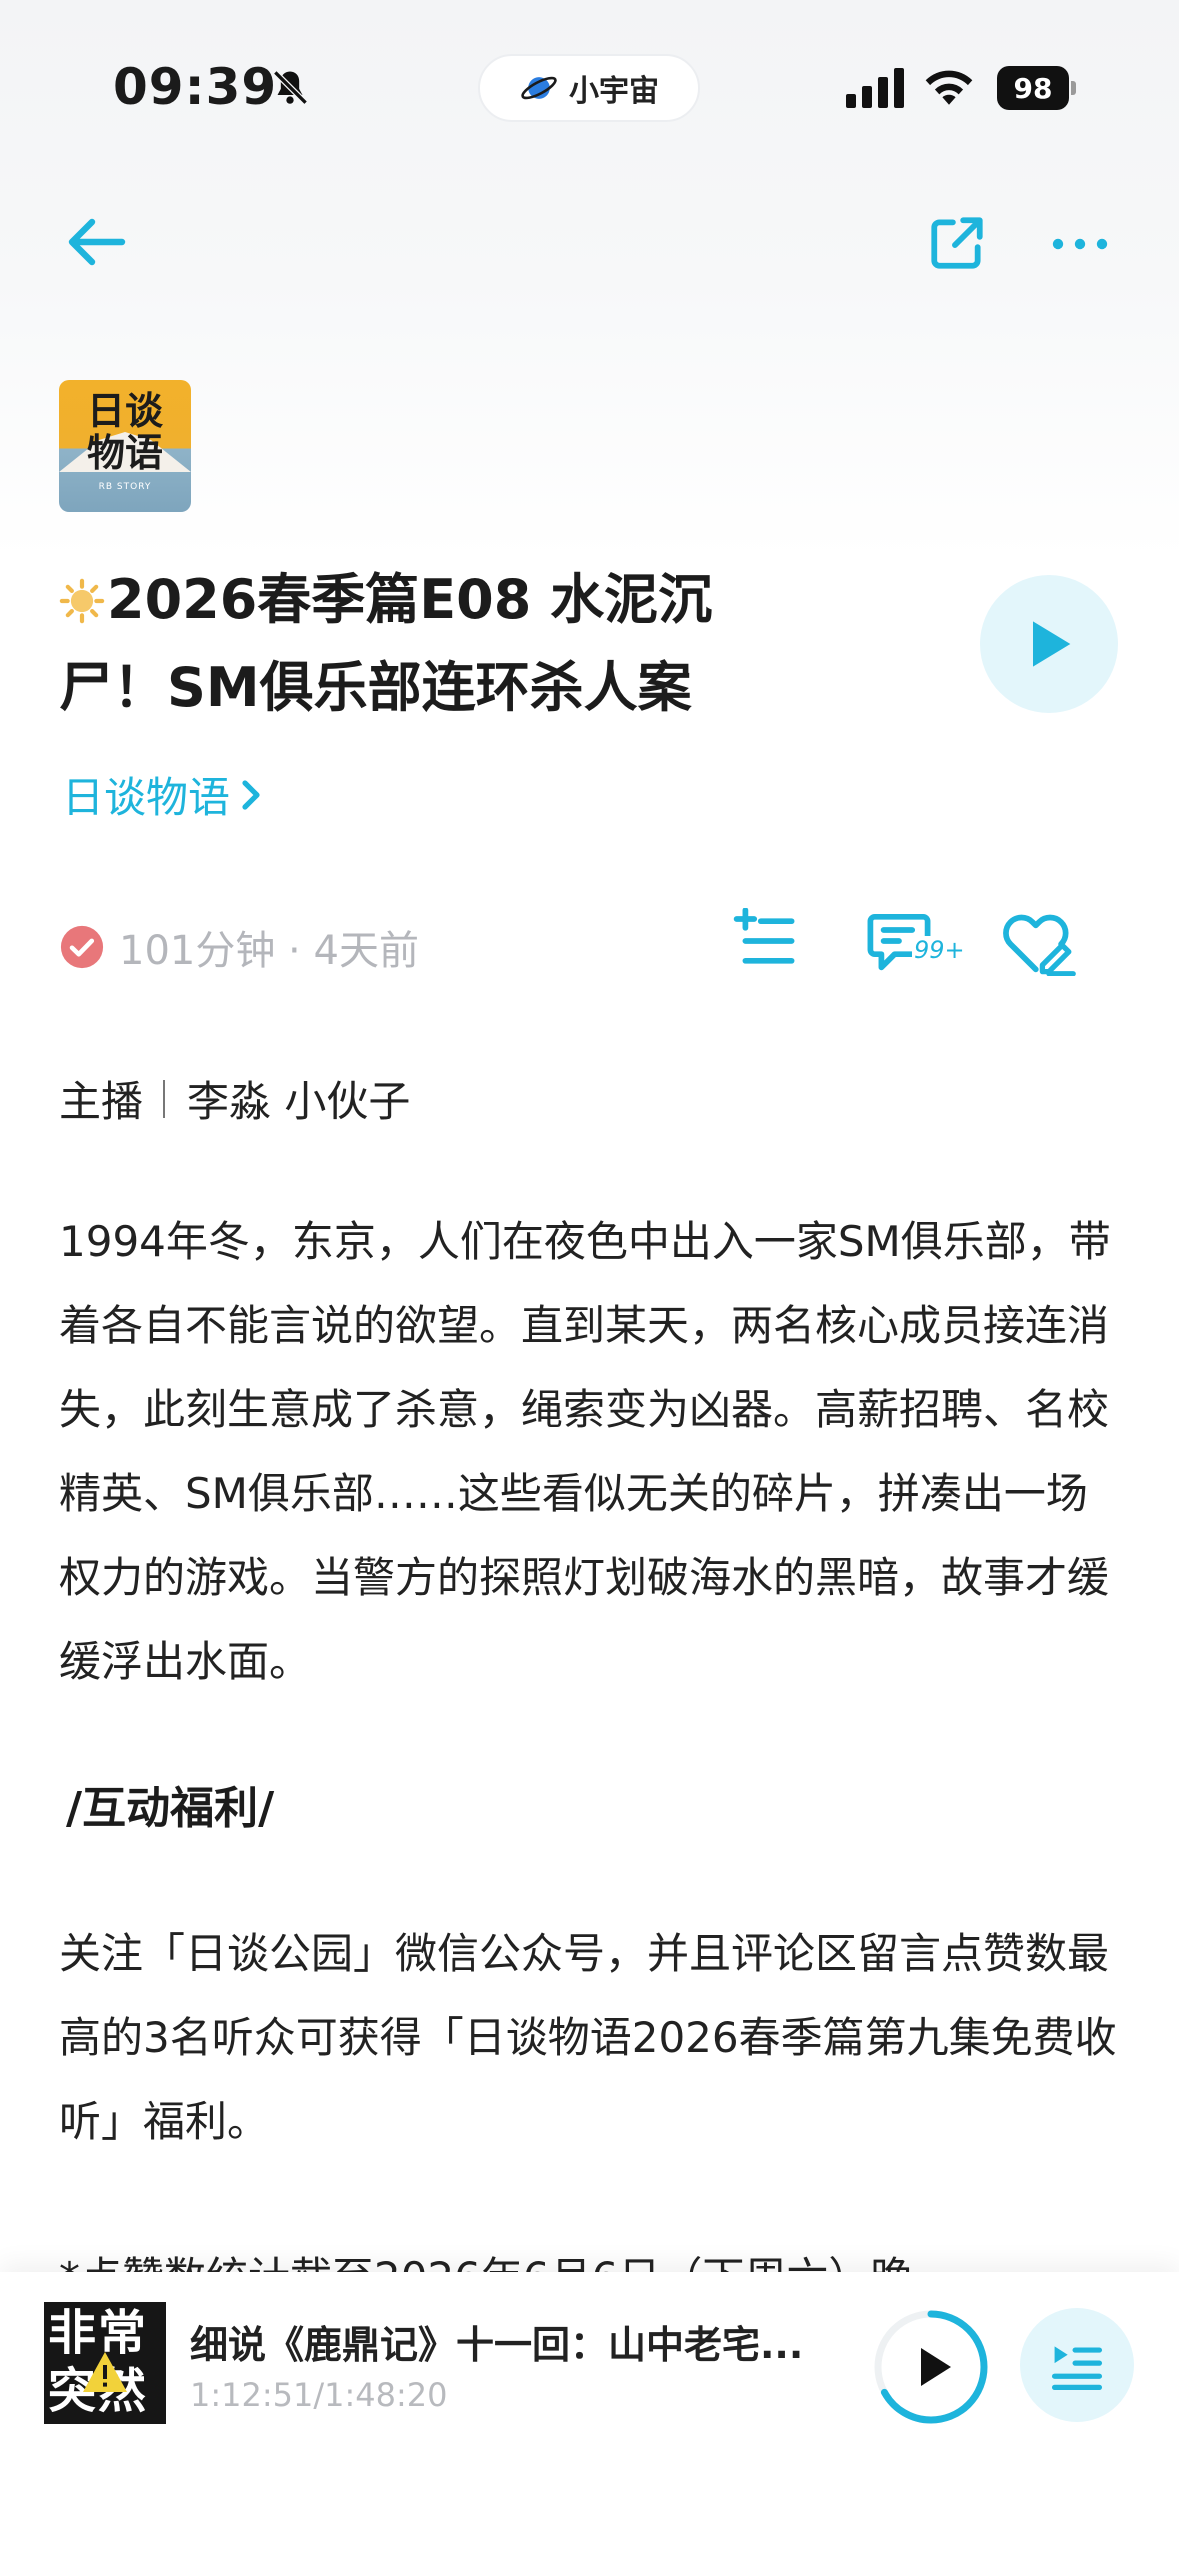 Image resolution: width=1179 pixels, height=2556 pixels. What do you see at coordinates (1077, 2368) in the screenshot?
I see `queue-list-icon` at bounding box center [1077, 2368].